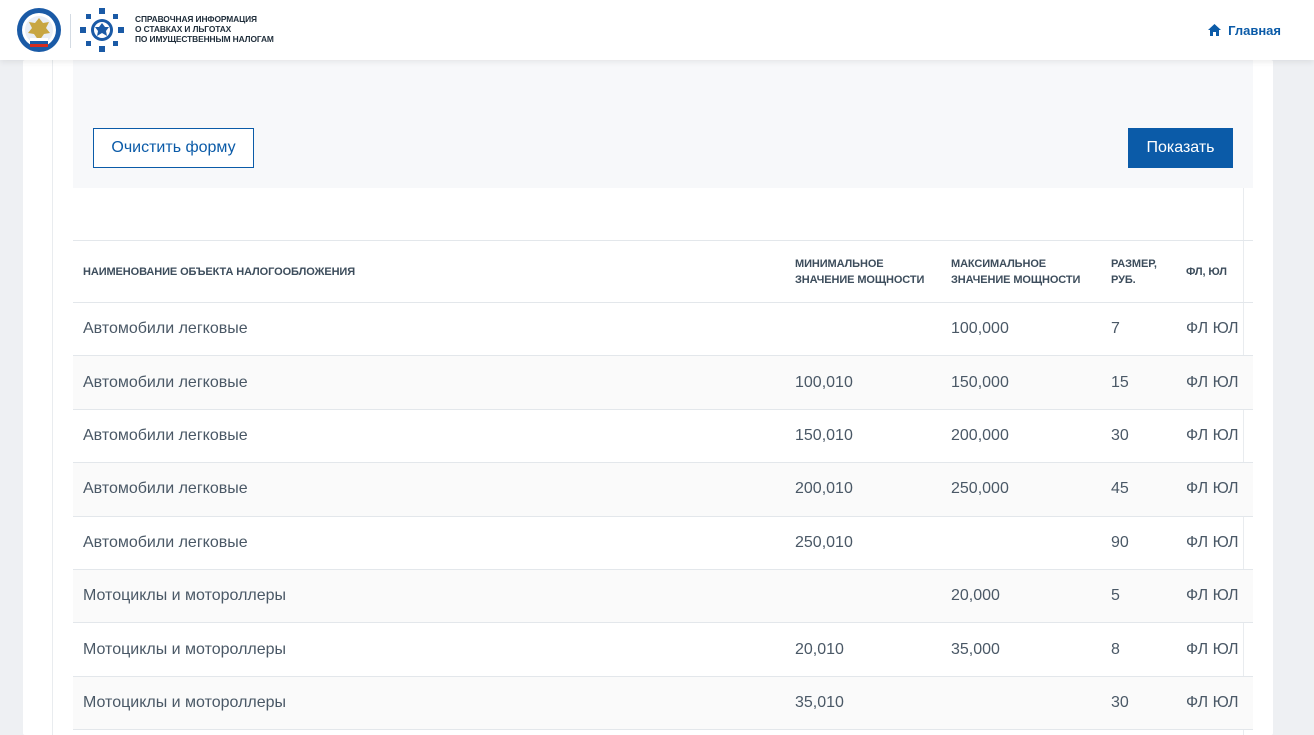 The image size is (1314, 735). I want to click on header-max-power-line-2: значение мощности, so click(1016, 280).